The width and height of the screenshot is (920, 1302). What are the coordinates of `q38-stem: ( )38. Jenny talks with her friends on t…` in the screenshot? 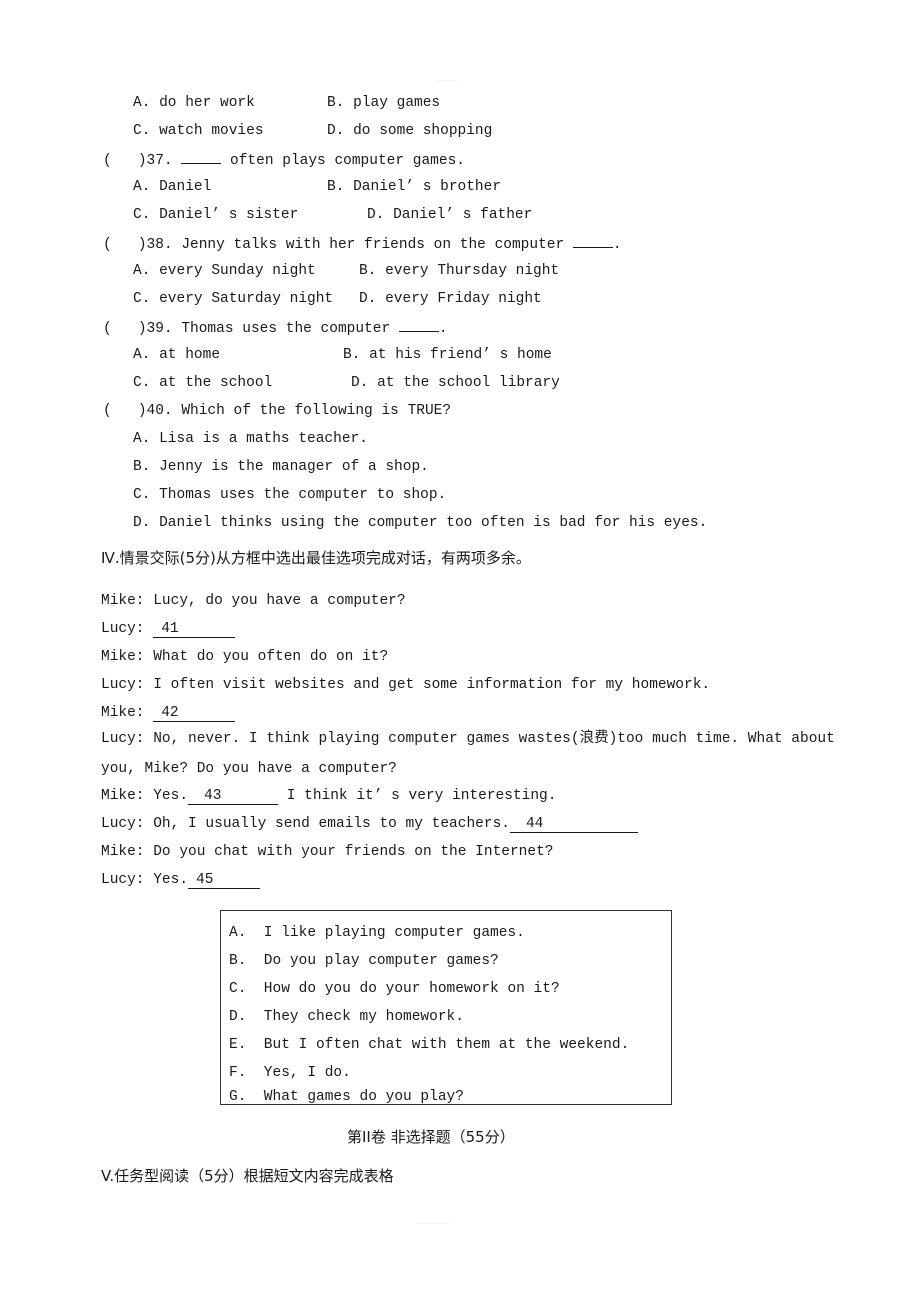 It's located at (362, 244).